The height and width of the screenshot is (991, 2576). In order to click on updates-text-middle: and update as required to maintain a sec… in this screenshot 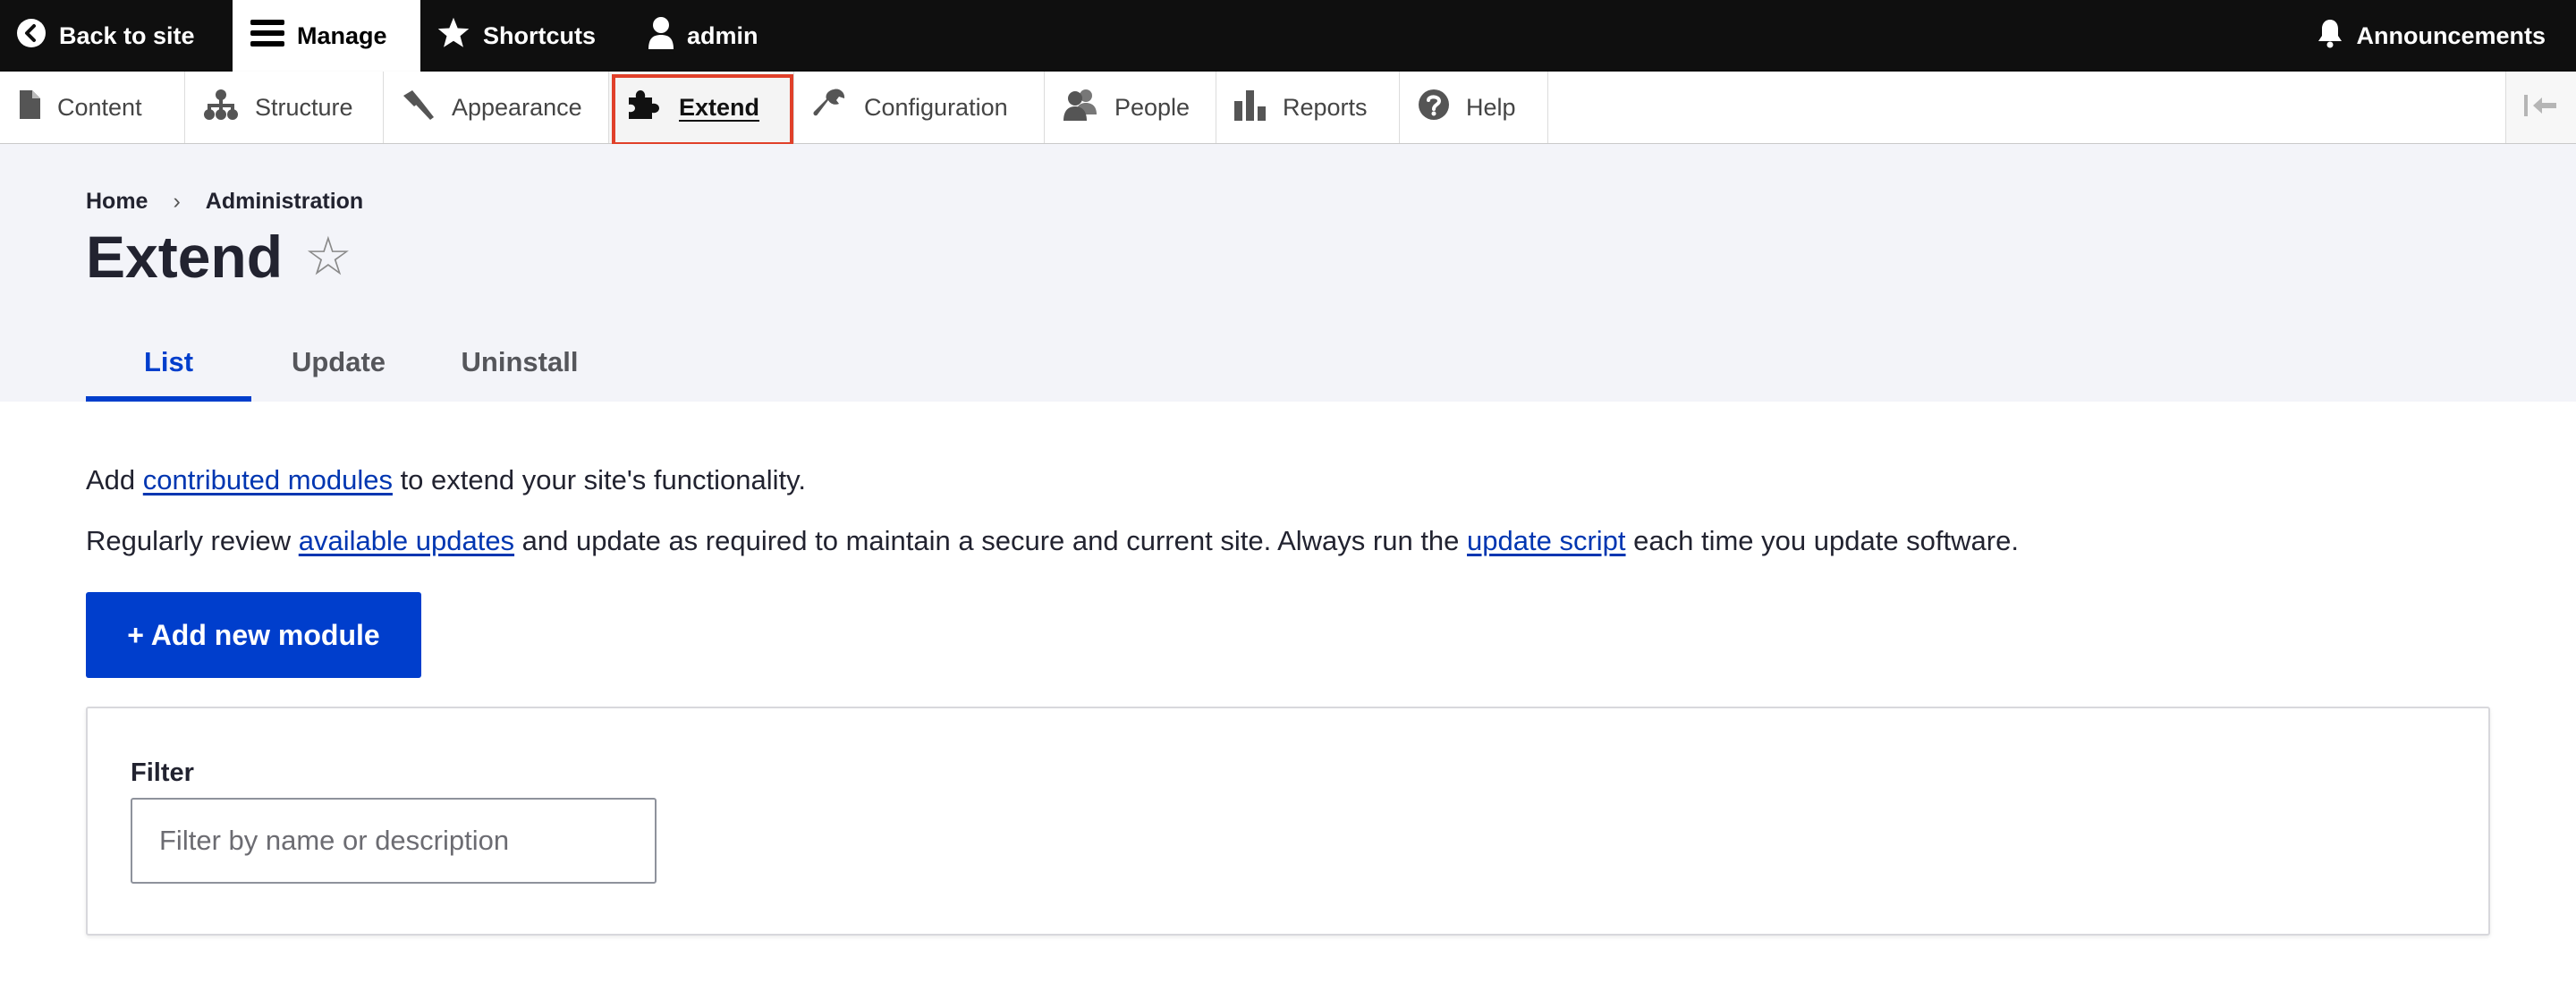, I will do `click(991, 540)`.